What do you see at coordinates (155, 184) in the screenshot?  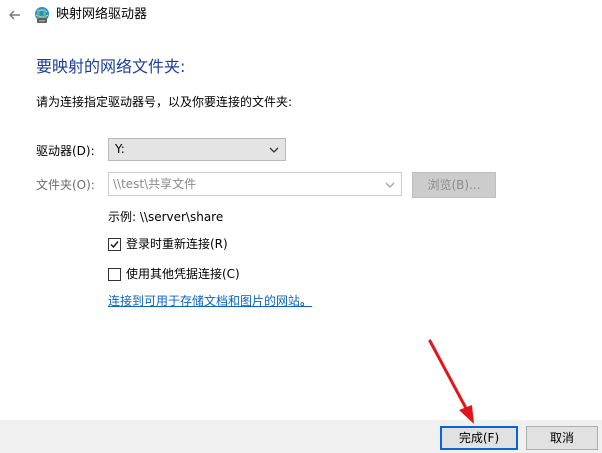 I see `folder-path-value: \\test\共享文件` at bounding box center [155, 184].